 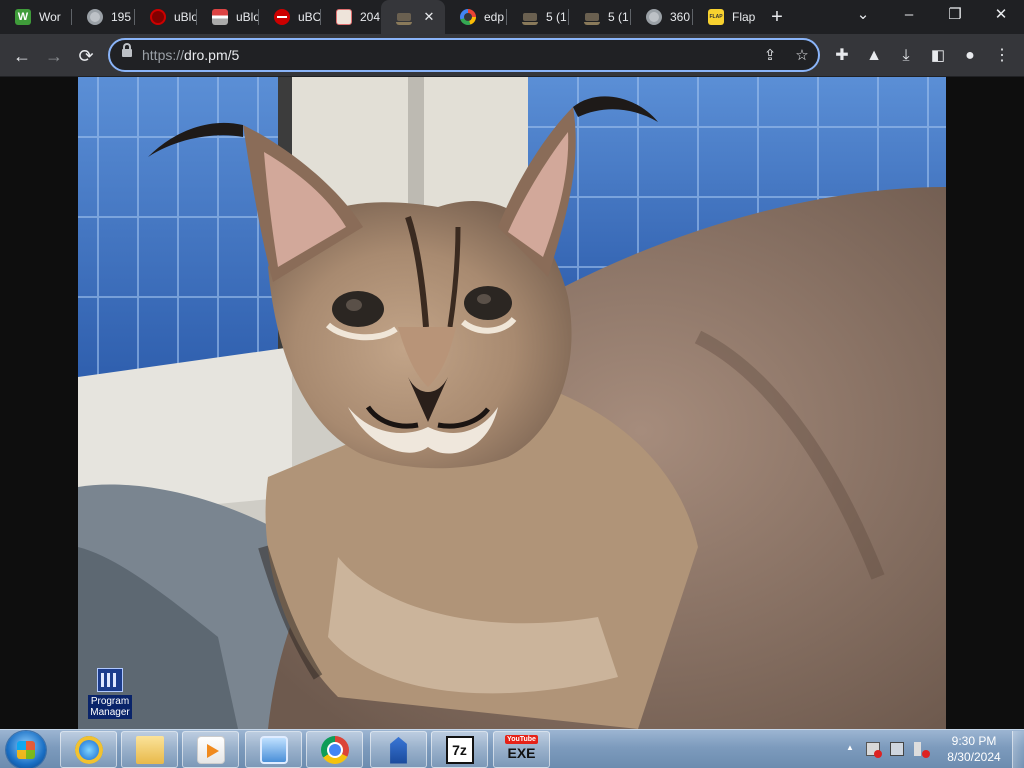 What do you see at coordinates (1001, 17) in the screenshot?
I see `close-window-button: ✕` at bounding box center [1001, 17].